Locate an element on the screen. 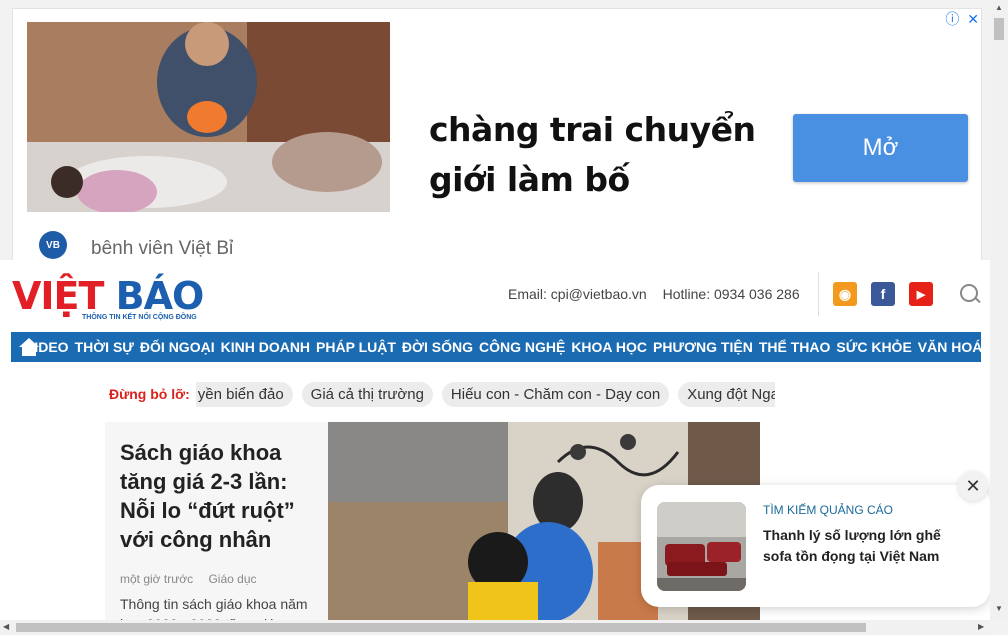 Image resolution: width=1008 pixels, height=635 pixels. article-category: Giáo dục is located at coordinates (232, 579).